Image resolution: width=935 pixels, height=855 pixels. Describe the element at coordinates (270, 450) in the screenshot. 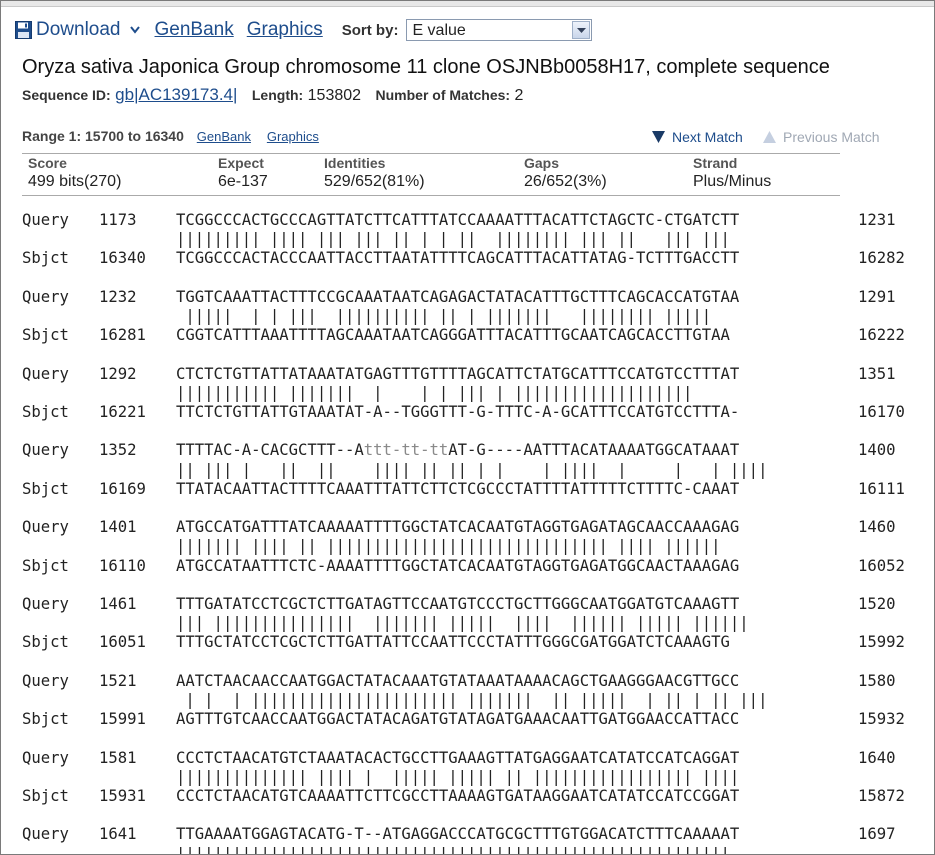

I see `query-seq-part: TTTTAC-A-CACGCTTT--A` at that location.